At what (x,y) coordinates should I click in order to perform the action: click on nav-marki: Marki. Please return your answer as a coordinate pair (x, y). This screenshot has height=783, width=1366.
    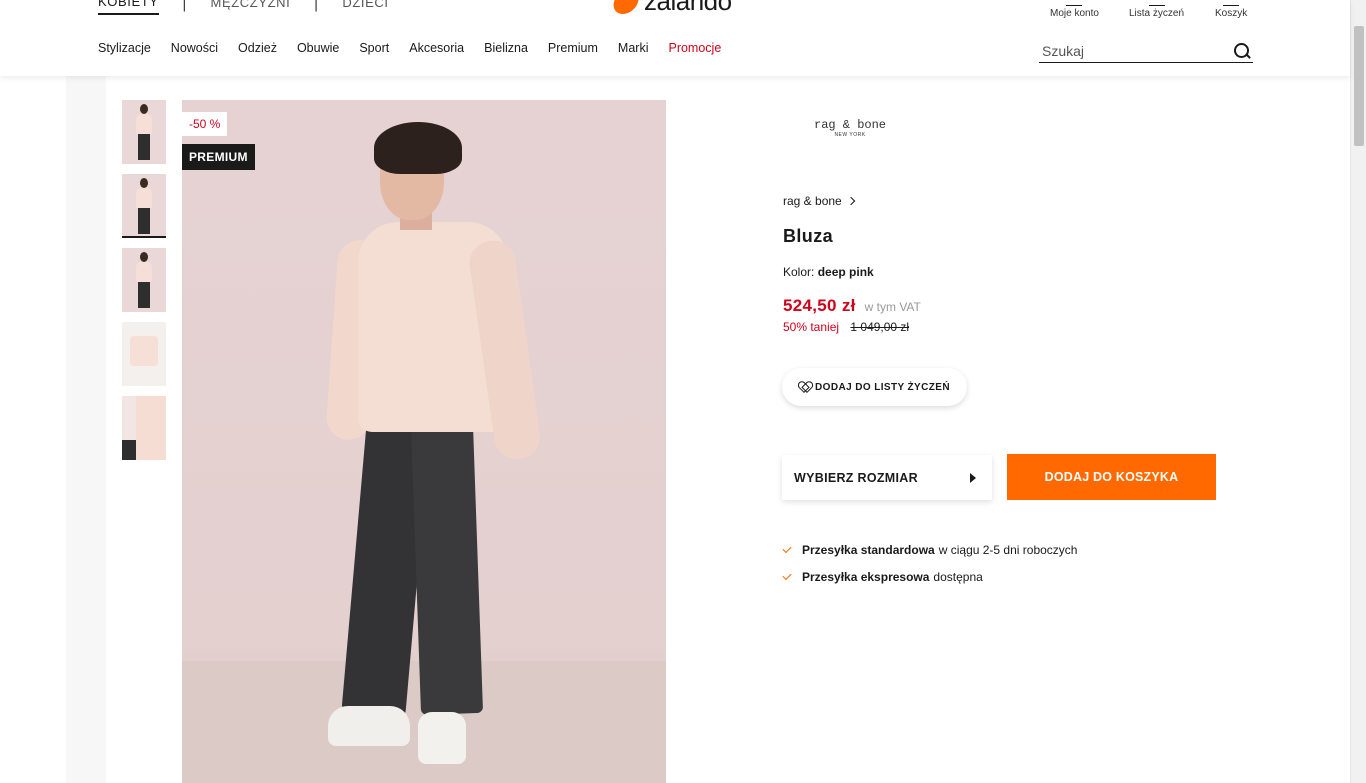
    Looking at the image, I should click on (633, 48).